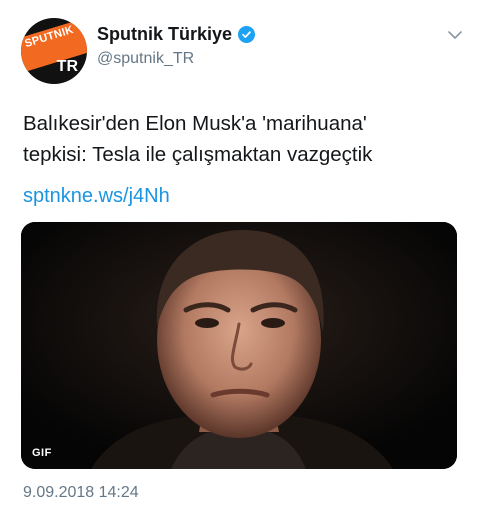 This screenshot has width=481, height=528. Describe the element at coordinates (195, 123) in the screenshot. I see `tweet-text-line-1: Balıkesir'den Elon Musk'a 'marihuana'` at that location.